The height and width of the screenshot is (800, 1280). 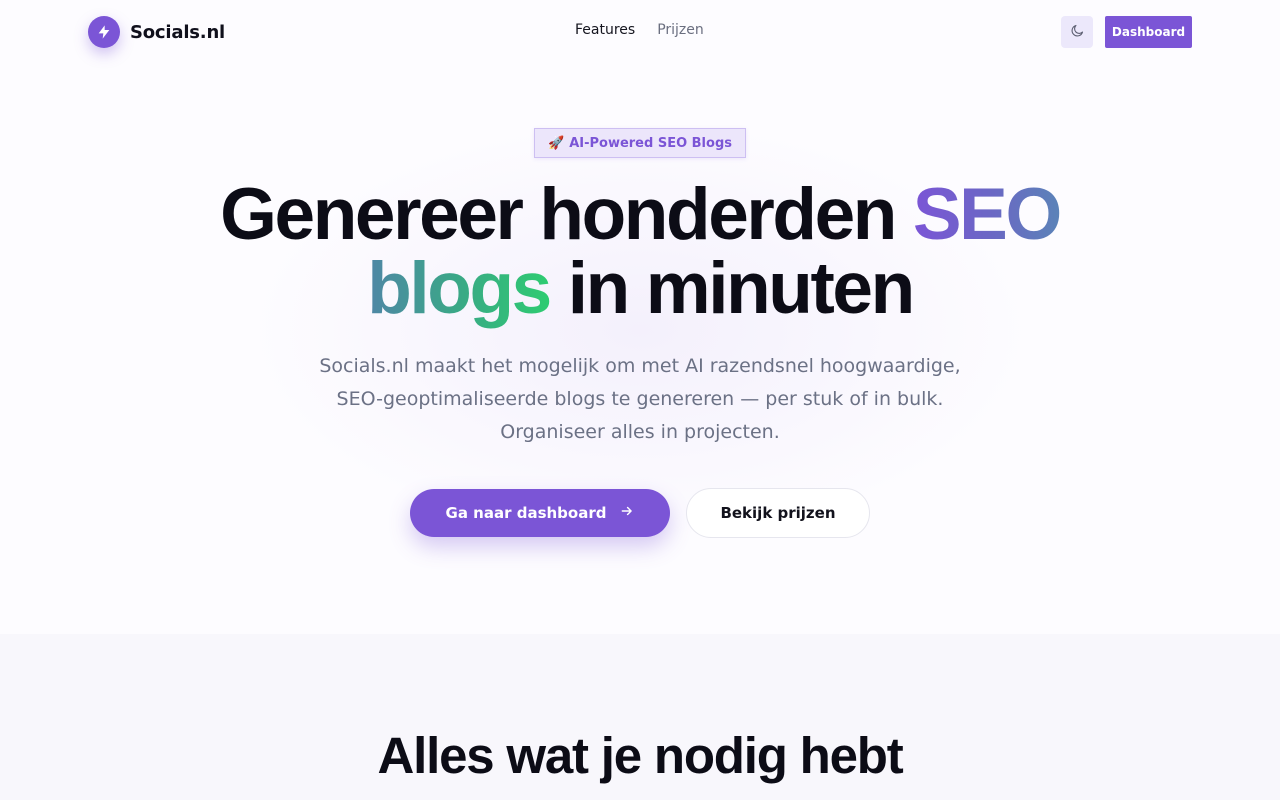 What do you see at coordinates (680, 30) in the screenshot?
I see `nav-link-prijzen: Prijzen` at bounding box center [680, 30].